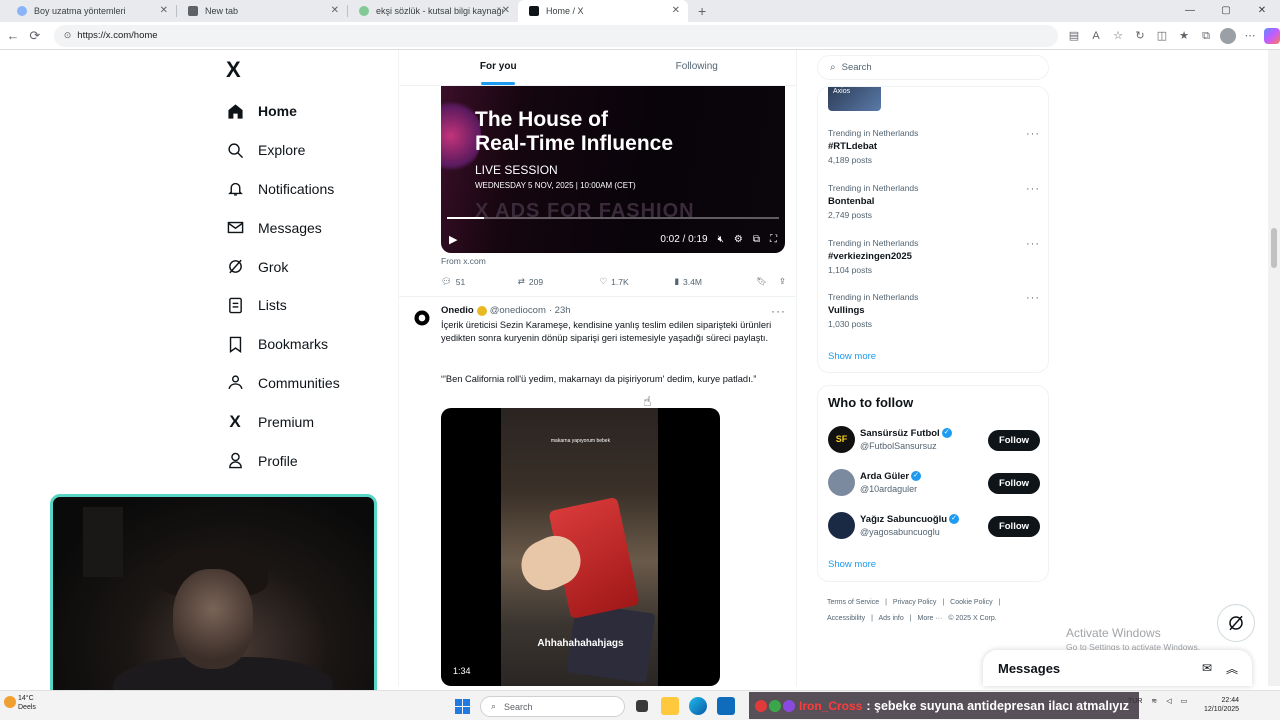  What do you see at coordinates (1096, 36) in the screenshot?
I see `translate-icon: A` at bounding box center [1096, 36].